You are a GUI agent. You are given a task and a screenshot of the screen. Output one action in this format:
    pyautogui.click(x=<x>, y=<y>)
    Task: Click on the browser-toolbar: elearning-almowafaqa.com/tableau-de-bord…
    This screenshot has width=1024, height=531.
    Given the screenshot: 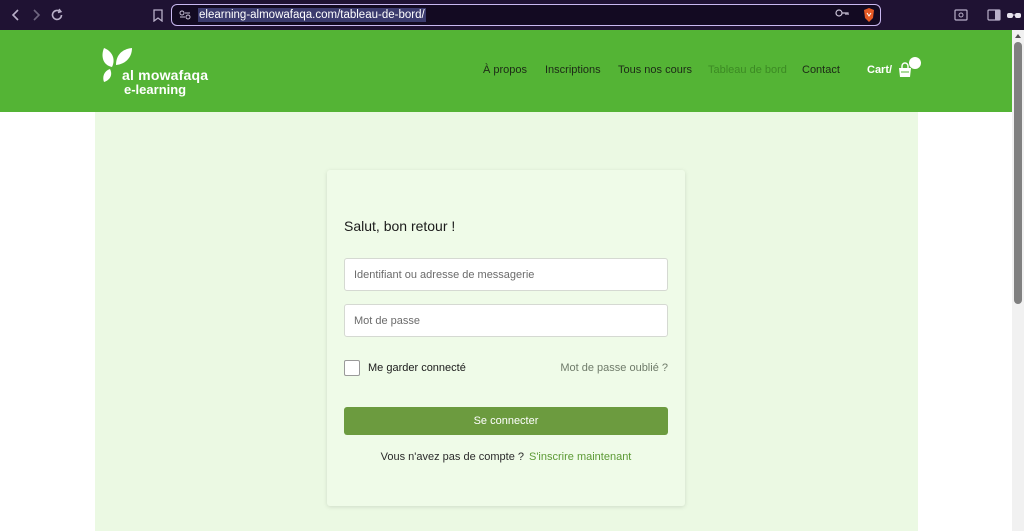 What is the action you would take?
    pyautogui.click(x=512, y=15)
    